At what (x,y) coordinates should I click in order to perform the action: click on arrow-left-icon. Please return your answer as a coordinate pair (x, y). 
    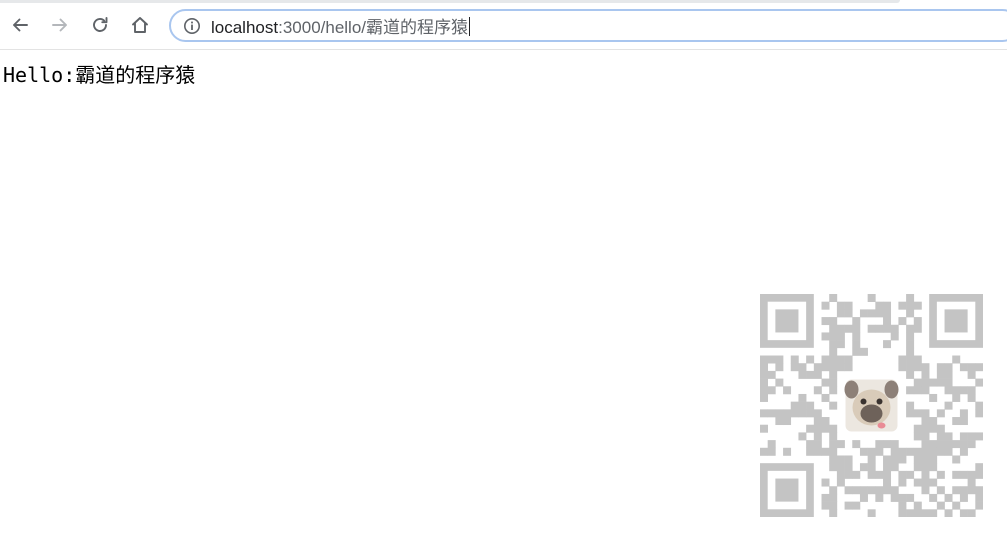
    Looking at the image, I should click on (20, 25).